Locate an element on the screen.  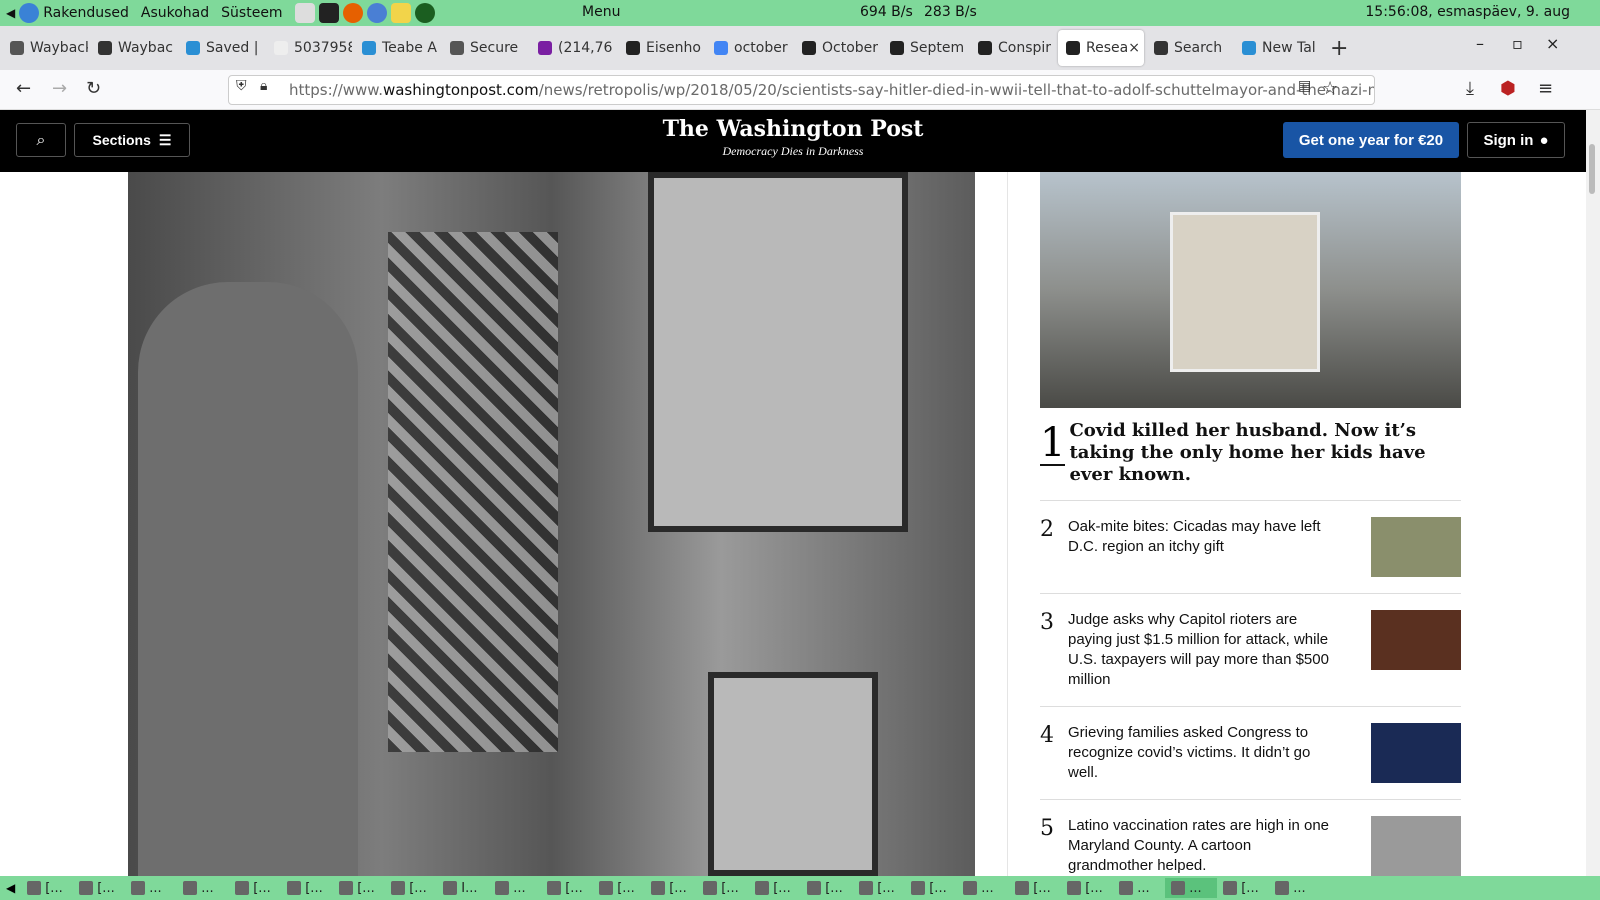
shield-icon: ⛨ is located at coordinates (241, 86).